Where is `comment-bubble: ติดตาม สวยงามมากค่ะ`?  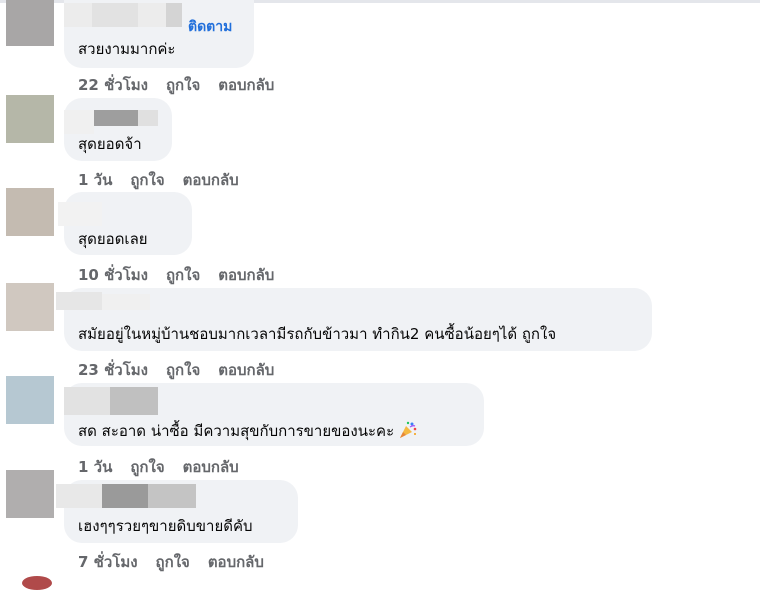 comment-bubble: ติดตาม สวยงามมากค่ะ is located at coordinates (159, 34).